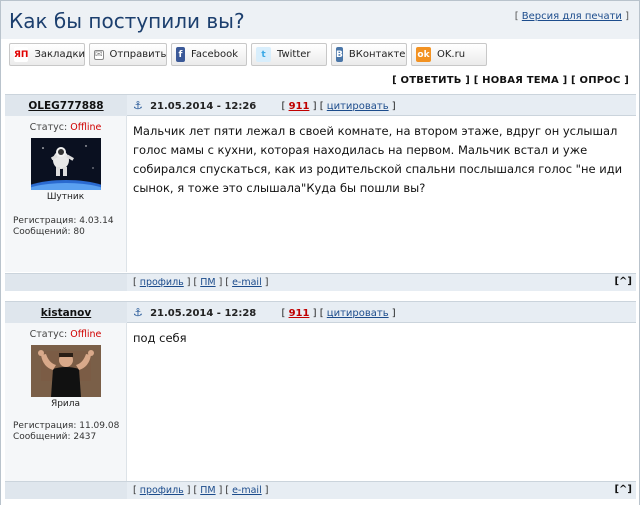  Describe the element at coordinates (600, 80) in the screenshot. I see `poll-button: [ ОПРОС ]` at that location.